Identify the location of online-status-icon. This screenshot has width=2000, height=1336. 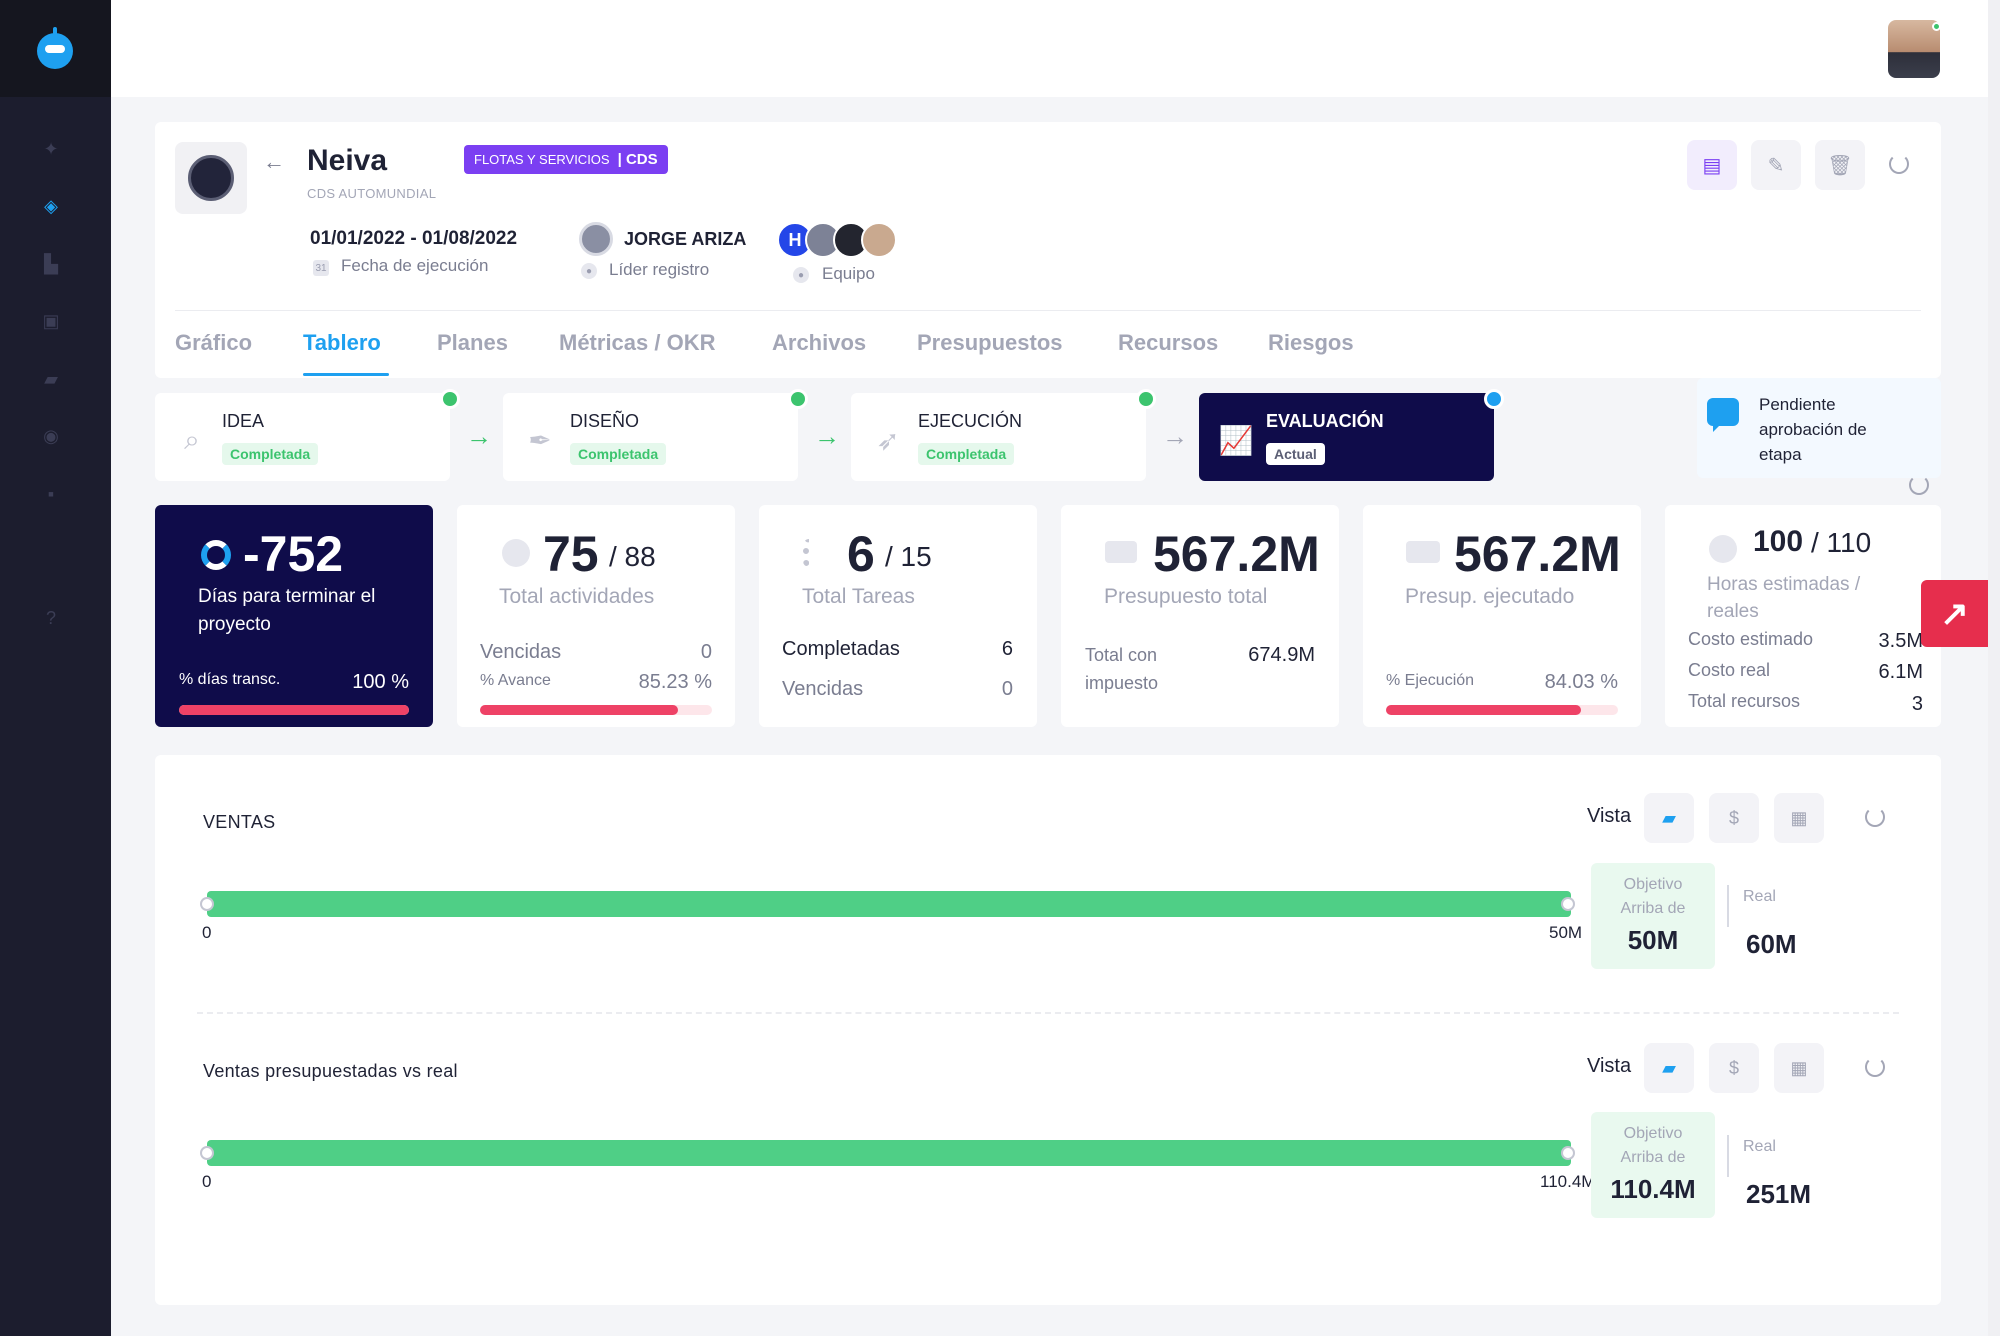
(1936, 26).